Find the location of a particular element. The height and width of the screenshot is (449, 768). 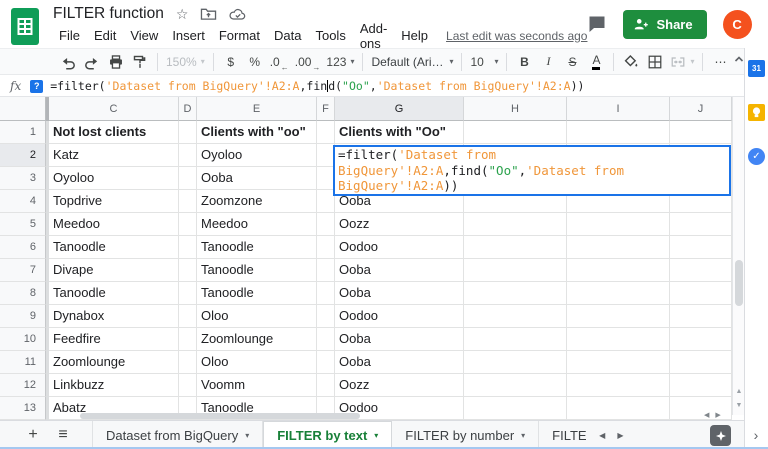

cell-F10 is located at coordinates (326, 339).